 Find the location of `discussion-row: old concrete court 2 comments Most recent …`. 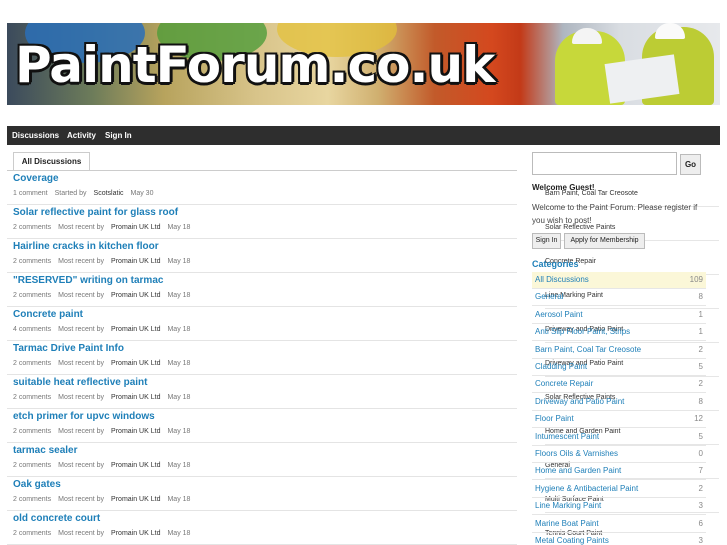

discussion-row: old concrete court 2 comments Most recent … is located at coordinates (304, 528).